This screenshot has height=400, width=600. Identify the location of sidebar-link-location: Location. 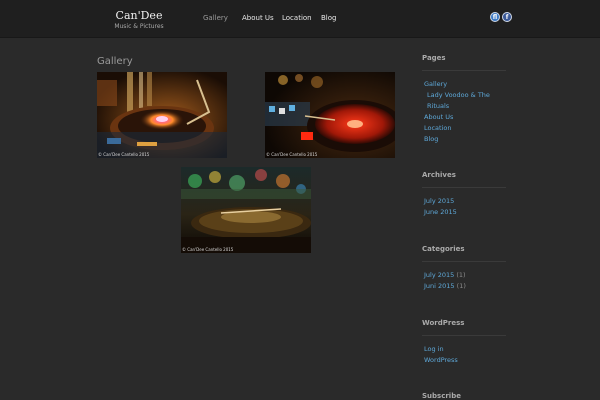
(438, 128).